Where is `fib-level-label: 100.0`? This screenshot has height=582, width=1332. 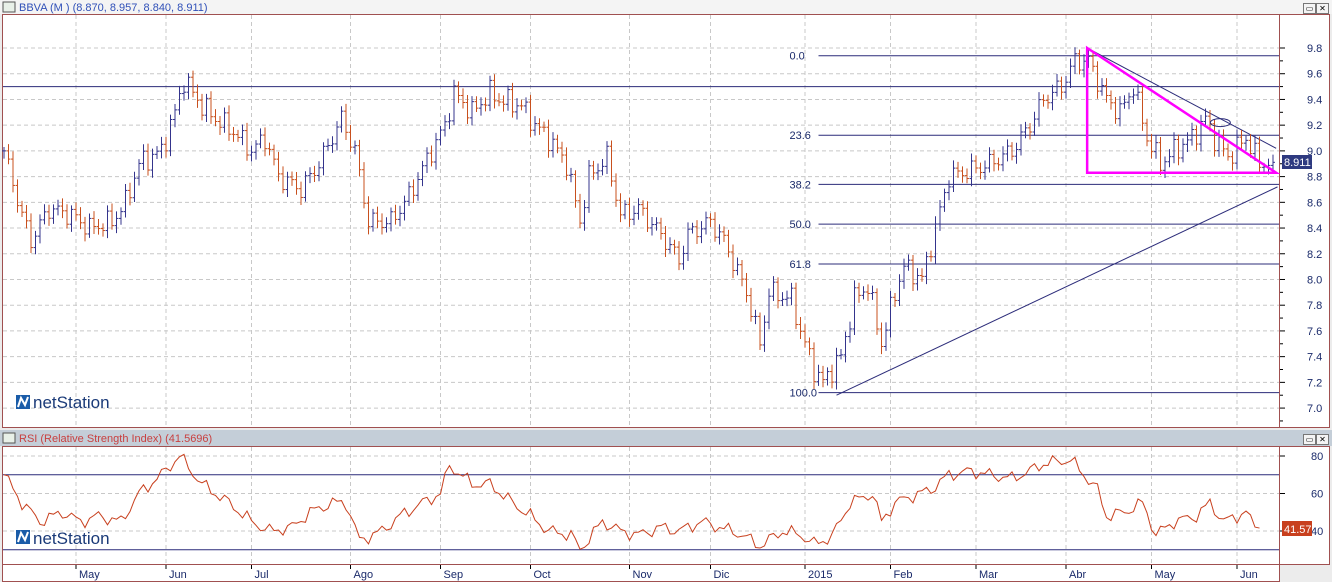
fib-level-label: 100.0 is located at coordinates (804, 394).